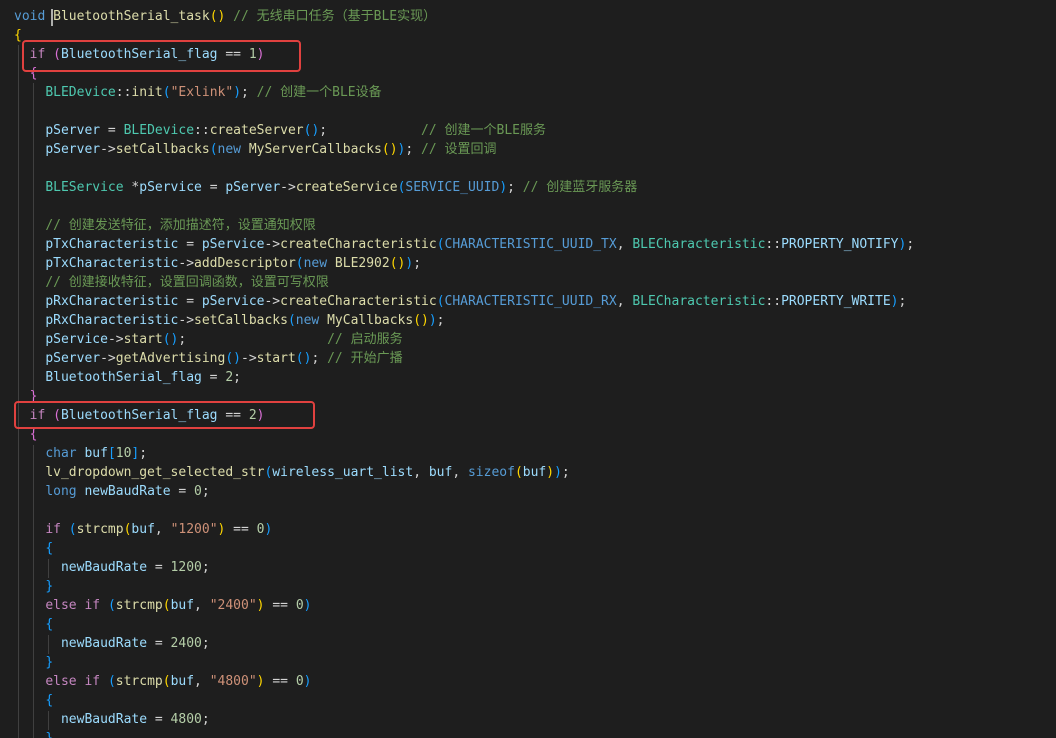  I want to click on code-token: // 创建一个BLE设备, so click(319, 92).